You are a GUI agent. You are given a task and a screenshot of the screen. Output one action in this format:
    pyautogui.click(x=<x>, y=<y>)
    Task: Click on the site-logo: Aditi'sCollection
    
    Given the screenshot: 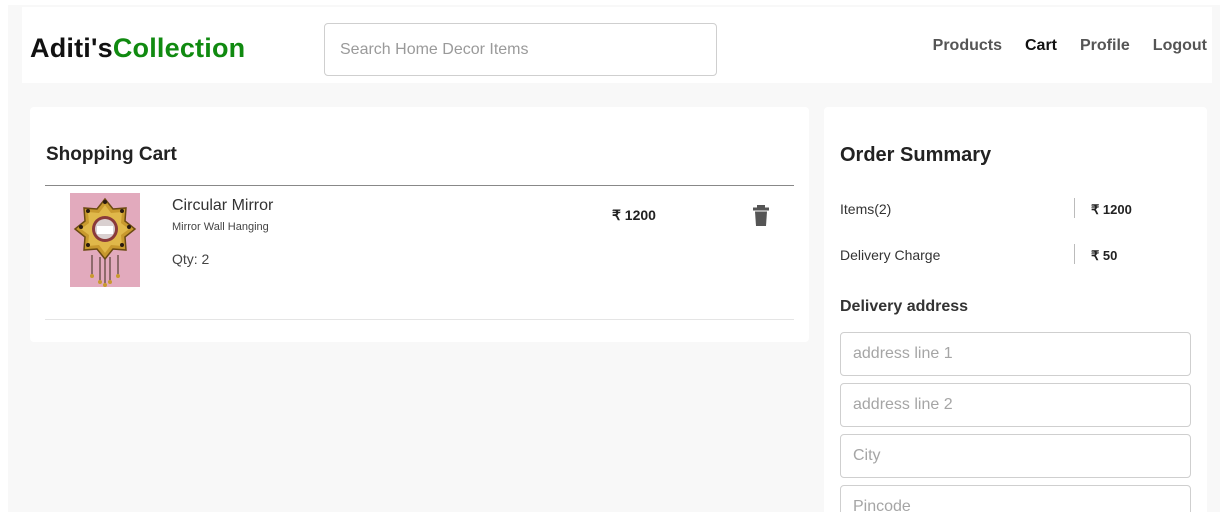 What is the action you would take?
    pyautogui.click(x=137, y=48)
    